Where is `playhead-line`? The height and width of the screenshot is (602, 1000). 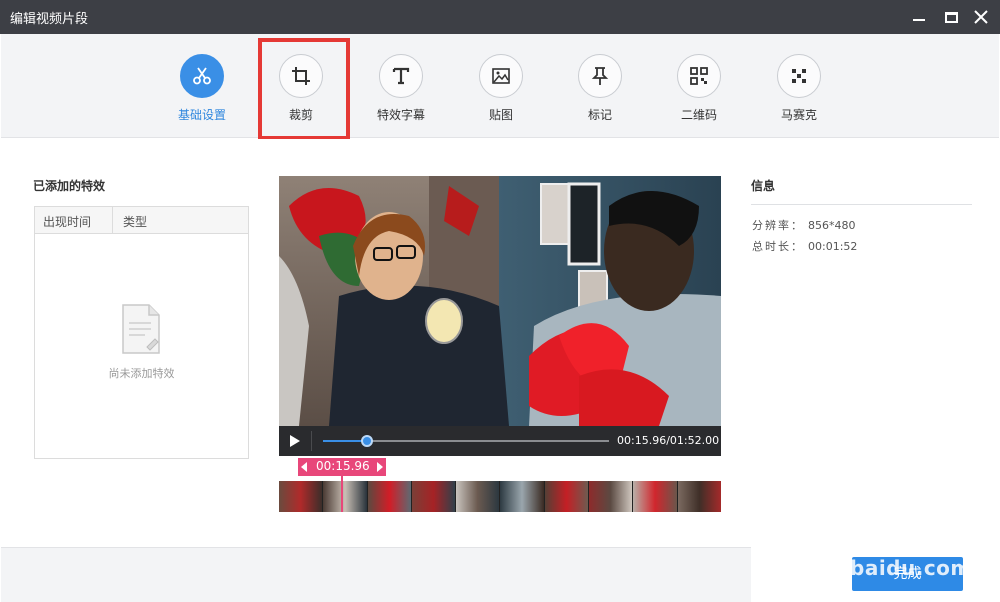 playhead-line is located at coordinates (342, 494).